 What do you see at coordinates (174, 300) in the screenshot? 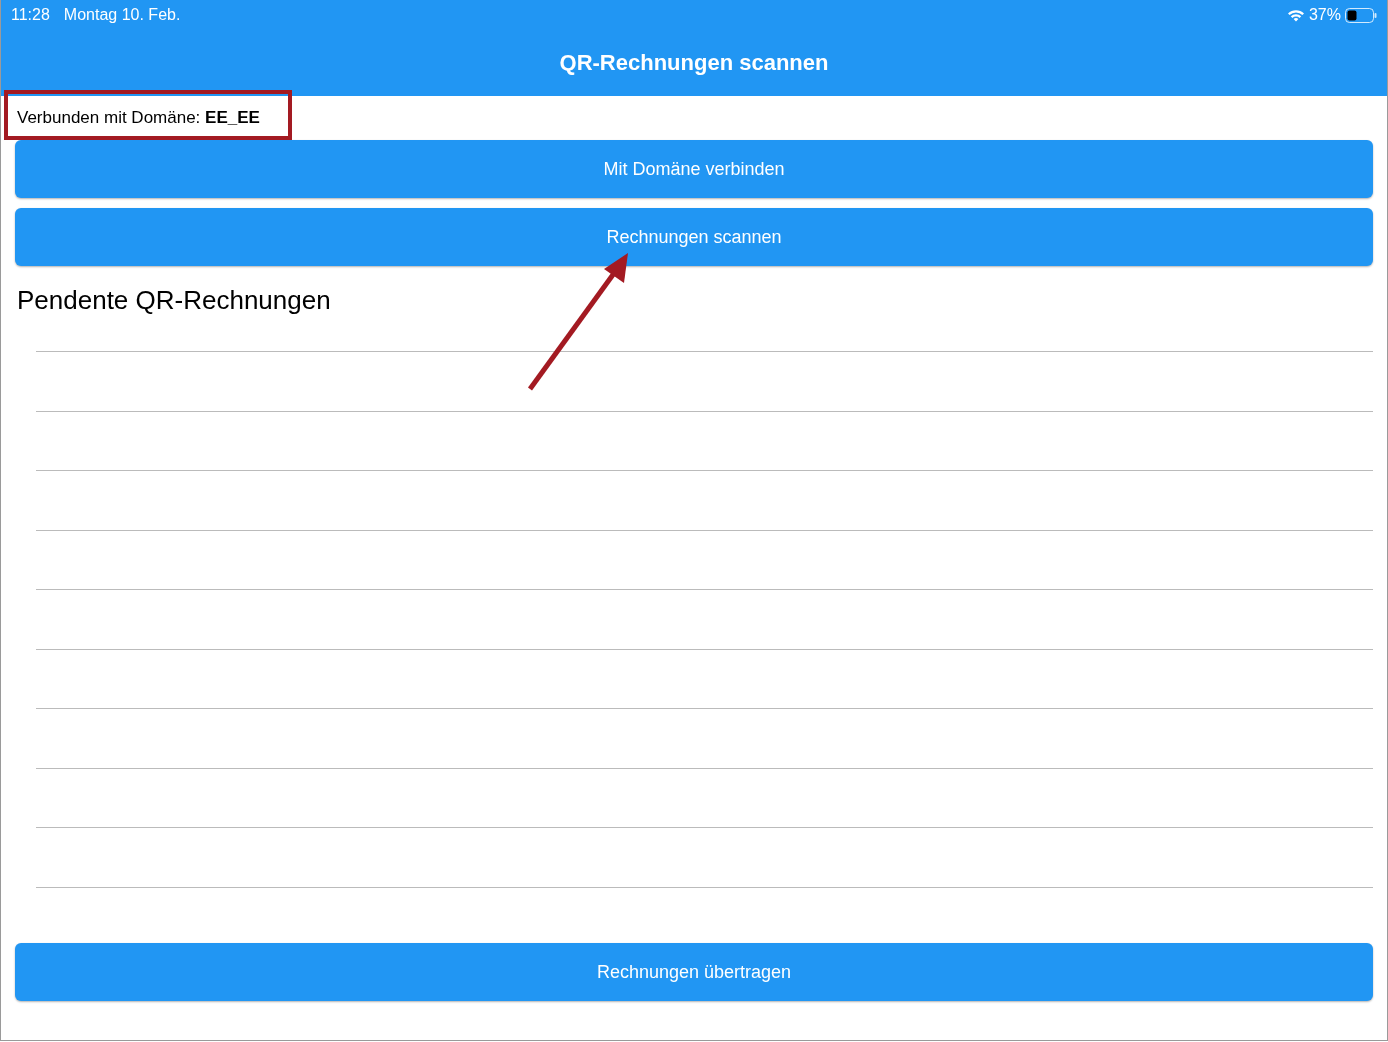
I see `section-heading: Pendente QR-Rechnungen` at bounding box center [174, 300].